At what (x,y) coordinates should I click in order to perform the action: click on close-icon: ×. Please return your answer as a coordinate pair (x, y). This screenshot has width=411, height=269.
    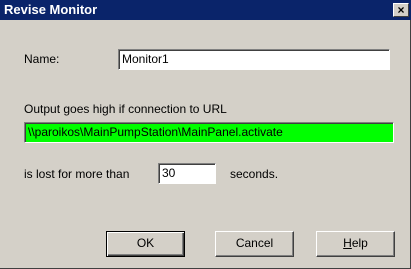
    Looking at the image, I should click on (401, 10).